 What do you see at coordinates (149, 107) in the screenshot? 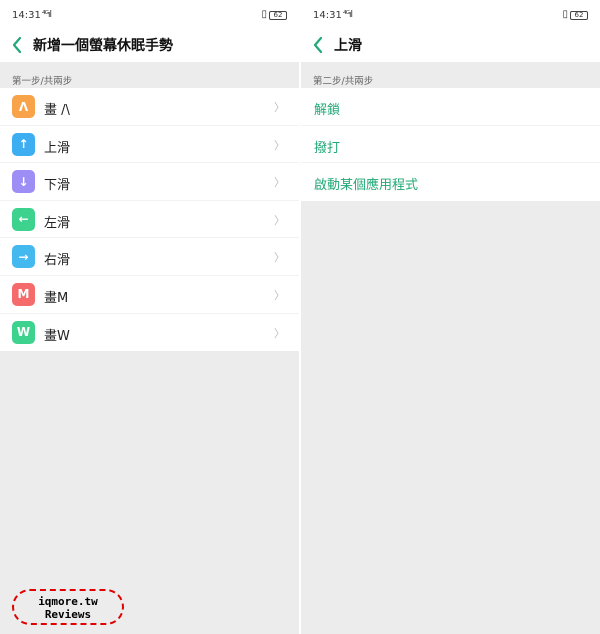
I see `gesture-item-draw-caret: Λ 畫 /\ 〉` at bounding box center [149, 107].